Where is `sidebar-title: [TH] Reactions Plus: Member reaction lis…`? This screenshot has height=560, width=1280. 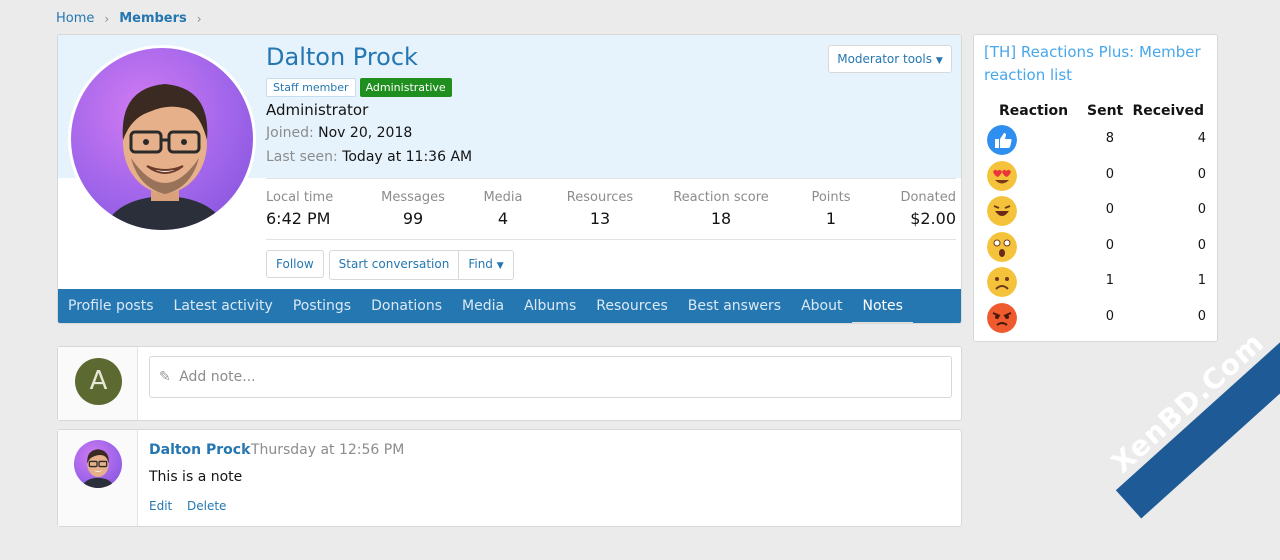 sidebar-title: [TH] Reactions Plus: Member reaction lis… is located at coordinates (1096, 64).